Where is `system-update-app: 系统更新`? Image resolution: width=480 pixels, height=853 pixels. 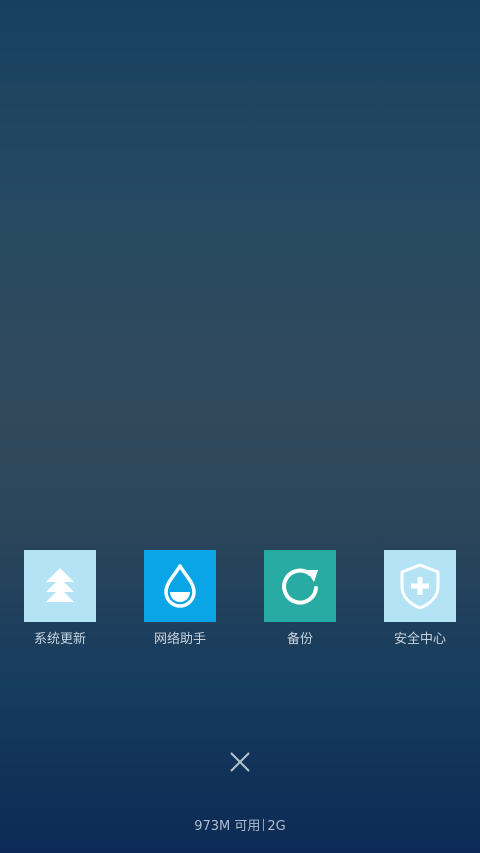
system-update-app: 系统更新 is located at coordinates (60, 599).